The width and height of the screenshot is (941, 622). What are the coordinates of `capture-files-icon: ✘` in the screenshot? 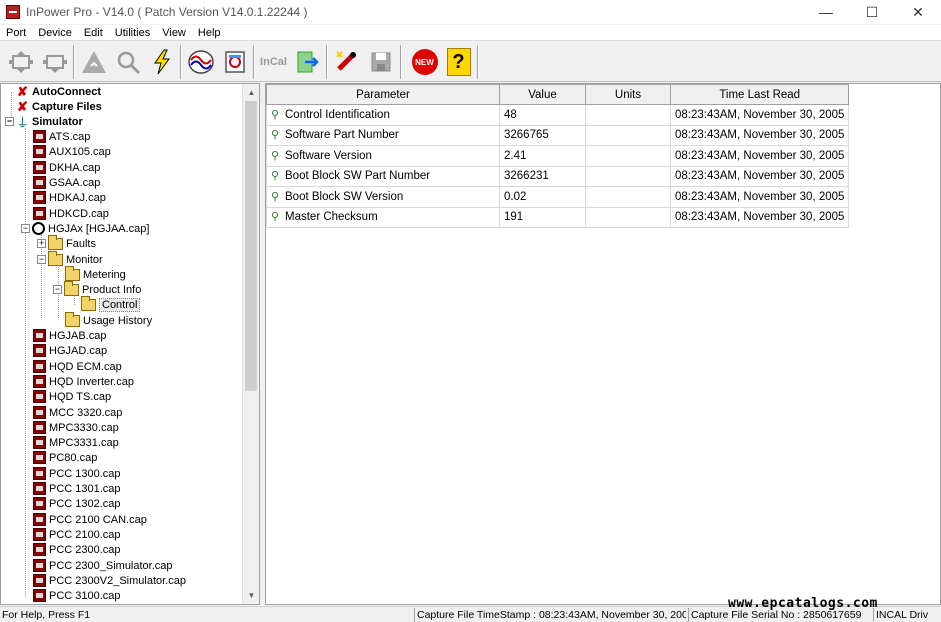 It's located at (22, 106).